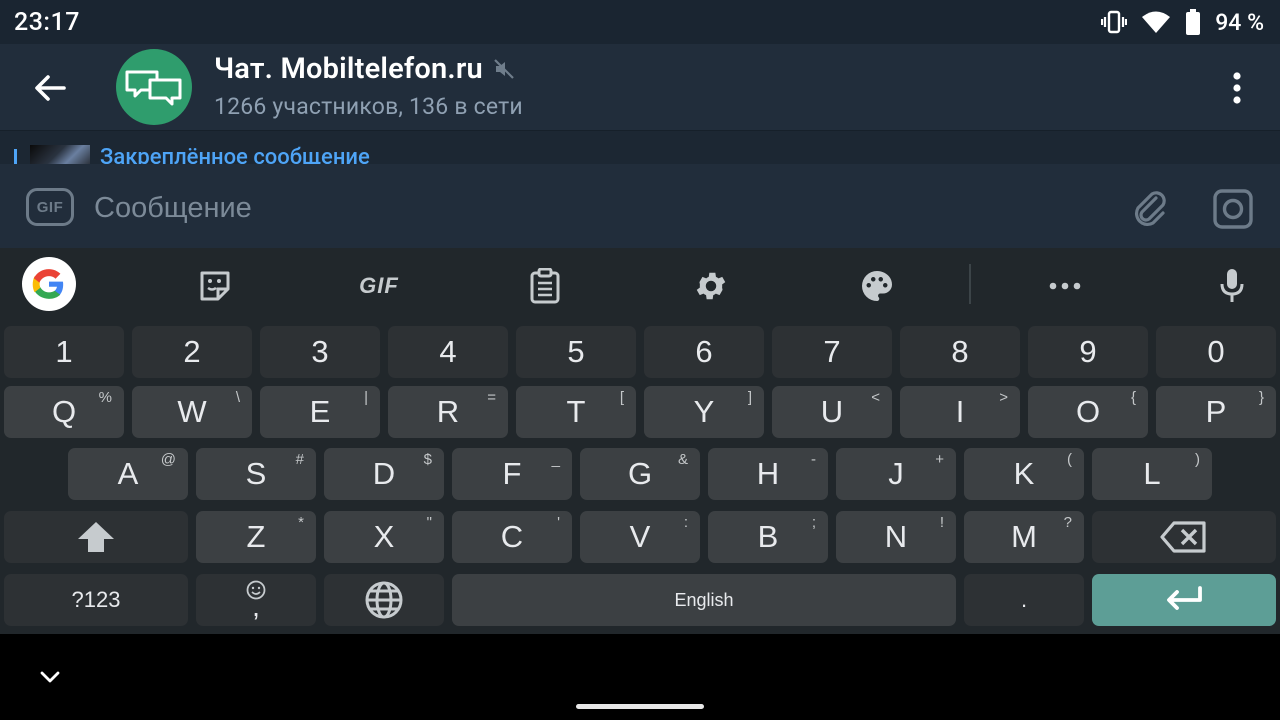 The height and width of the screenshot is (720, 1280). Describe the element at coordinates (512, 474) in the screenshot. I see `key-f: F _` at that location.